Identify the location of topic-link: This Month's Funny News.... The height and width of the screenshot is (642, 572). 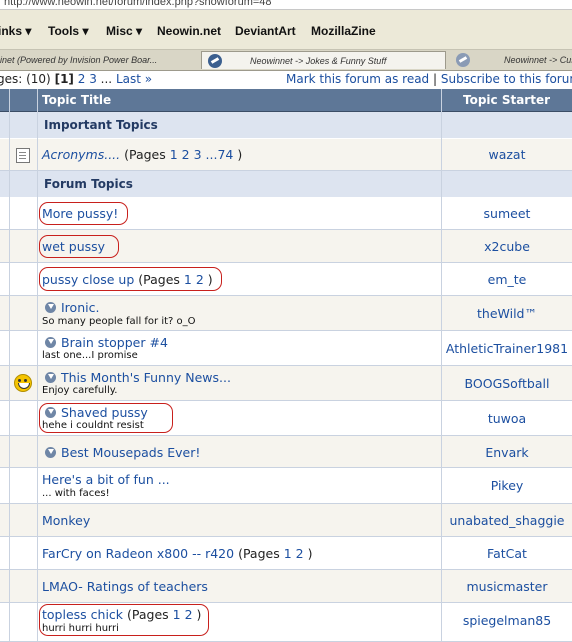
(146, 377).